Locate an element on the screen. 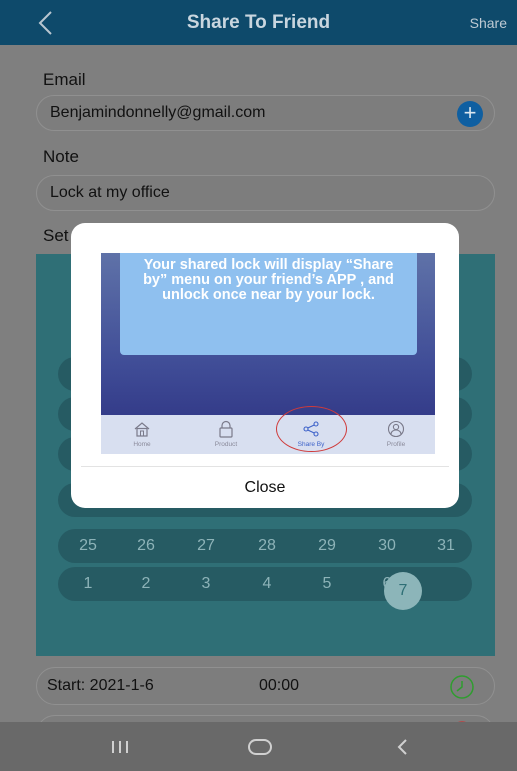 The image size is (517, 771). calendar-day: 26 is located at coordinates (146, 546).